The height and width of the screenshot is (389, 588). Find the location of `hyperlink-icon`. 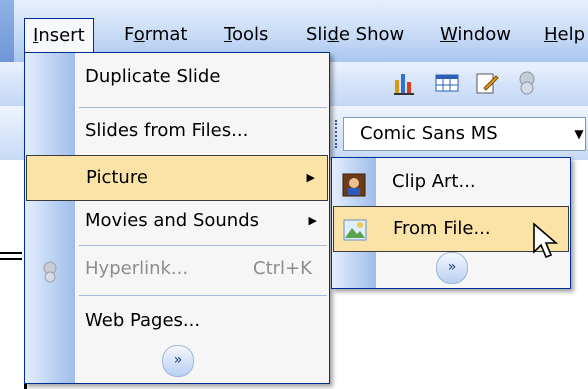

hyperlink-icon is located at coordinates (50, 270).